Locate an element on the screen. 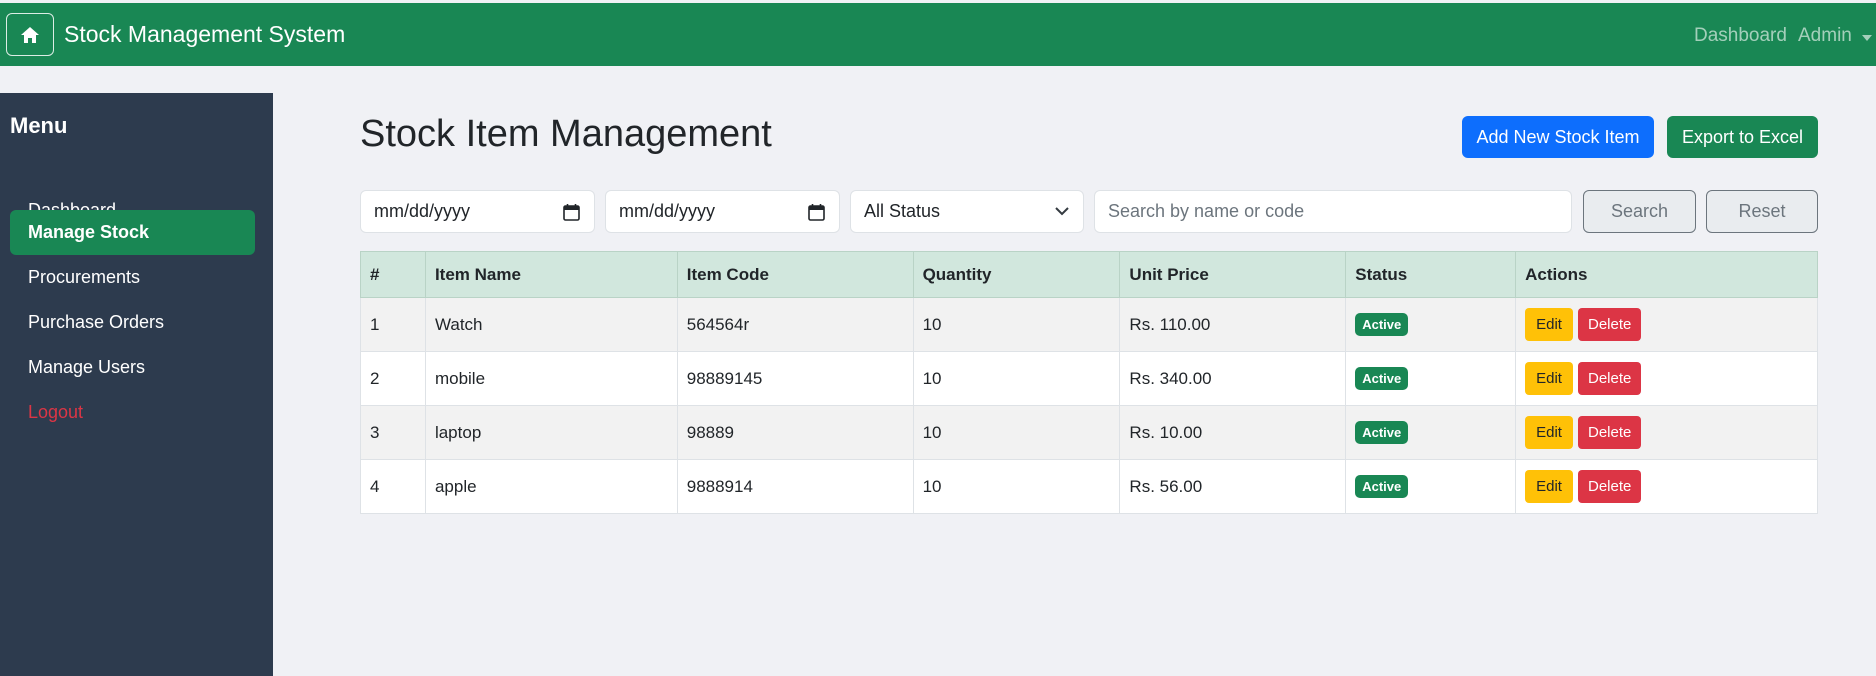  date-from-value: mm/dd/yyyy is located at coordinates (422, 211).